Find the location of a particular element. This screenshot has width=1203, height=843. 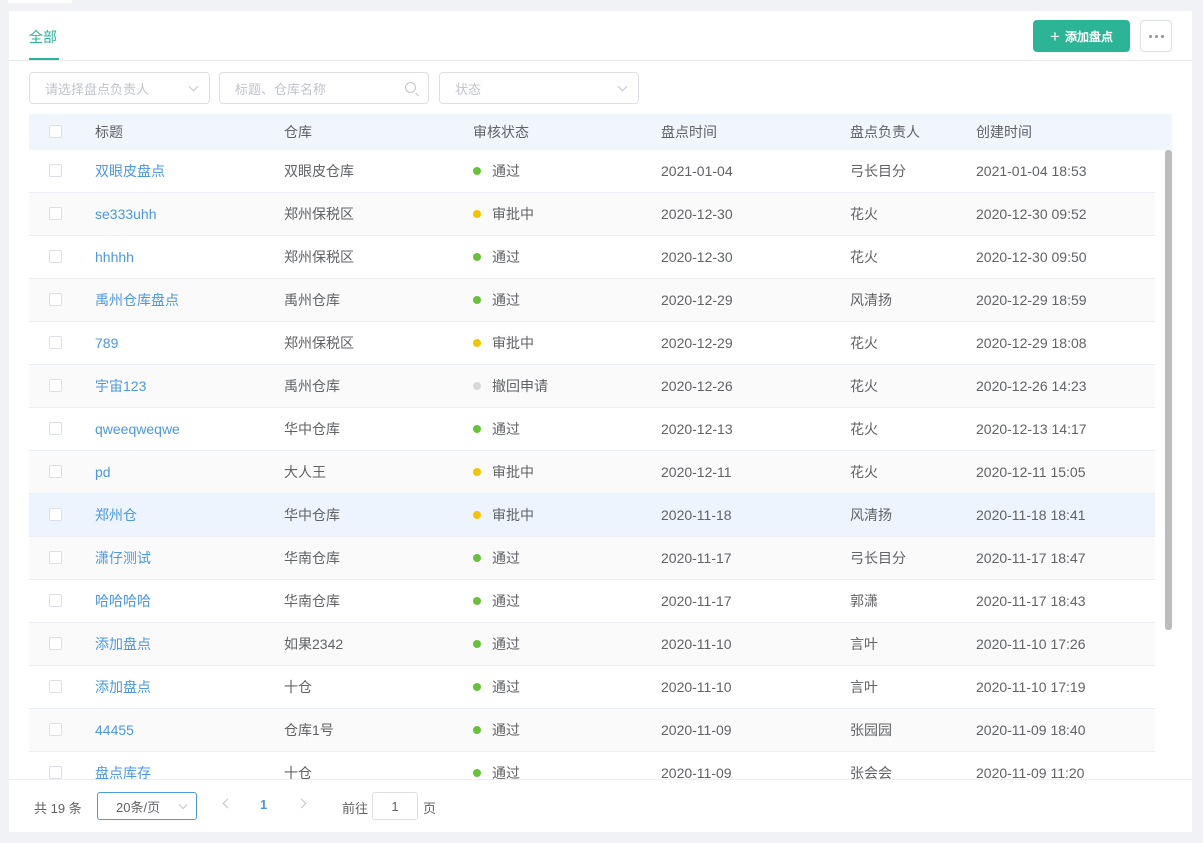

table-row: 郑州仓 华中仓库 审批中 2020-11-18 风清扬 2020-11-18 18:41 is located at coordinates (592, 515).